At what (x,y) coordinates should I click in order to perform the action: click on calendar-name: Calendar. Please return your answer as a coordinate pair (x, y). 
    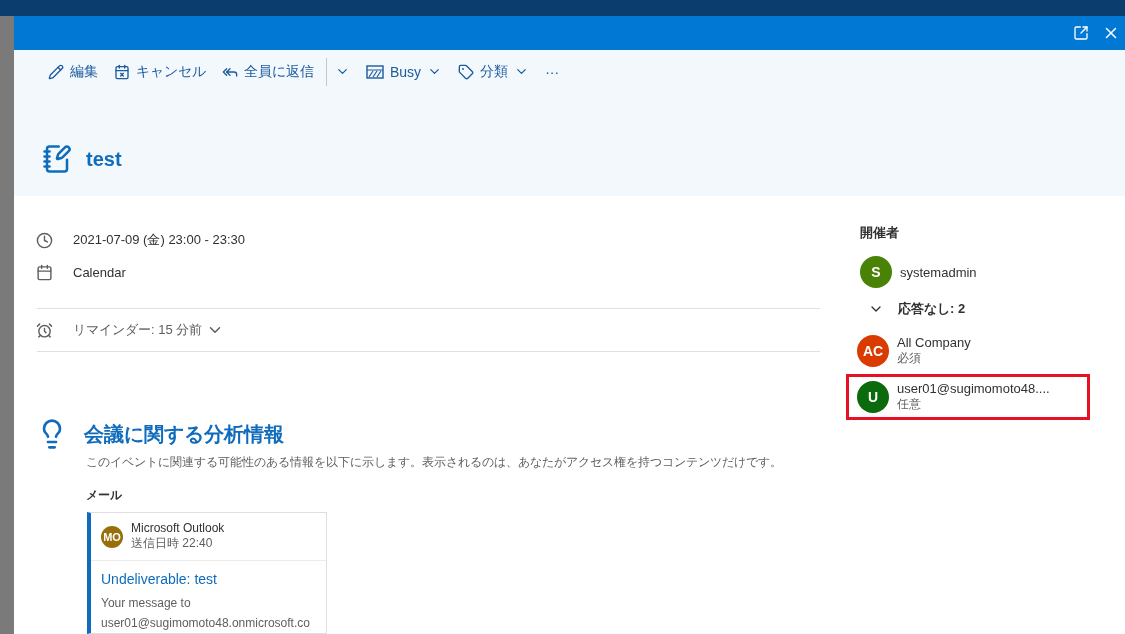
    Looking at the image, I should click on (99, 272).